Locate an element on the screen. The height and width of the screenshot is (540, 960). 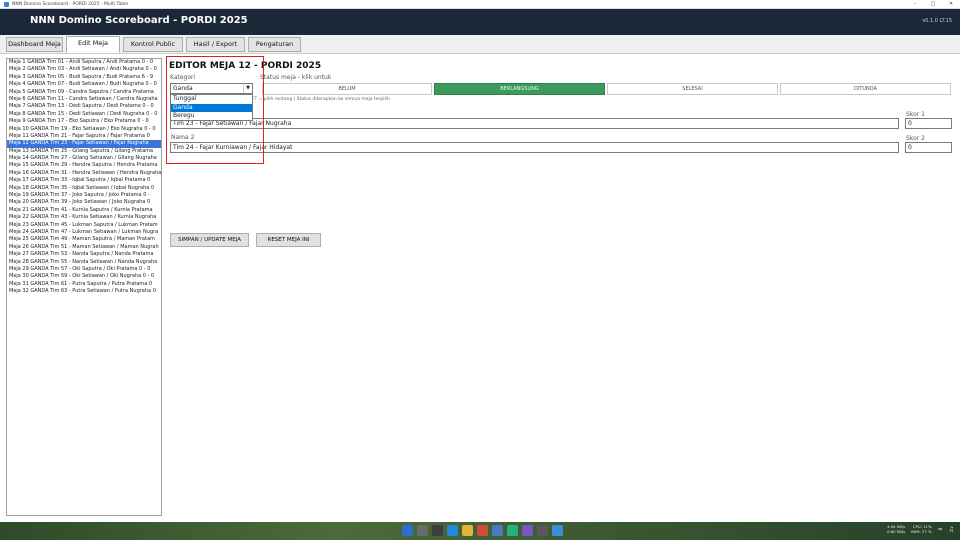
terminal-icon is located at coordinates (542, 530).